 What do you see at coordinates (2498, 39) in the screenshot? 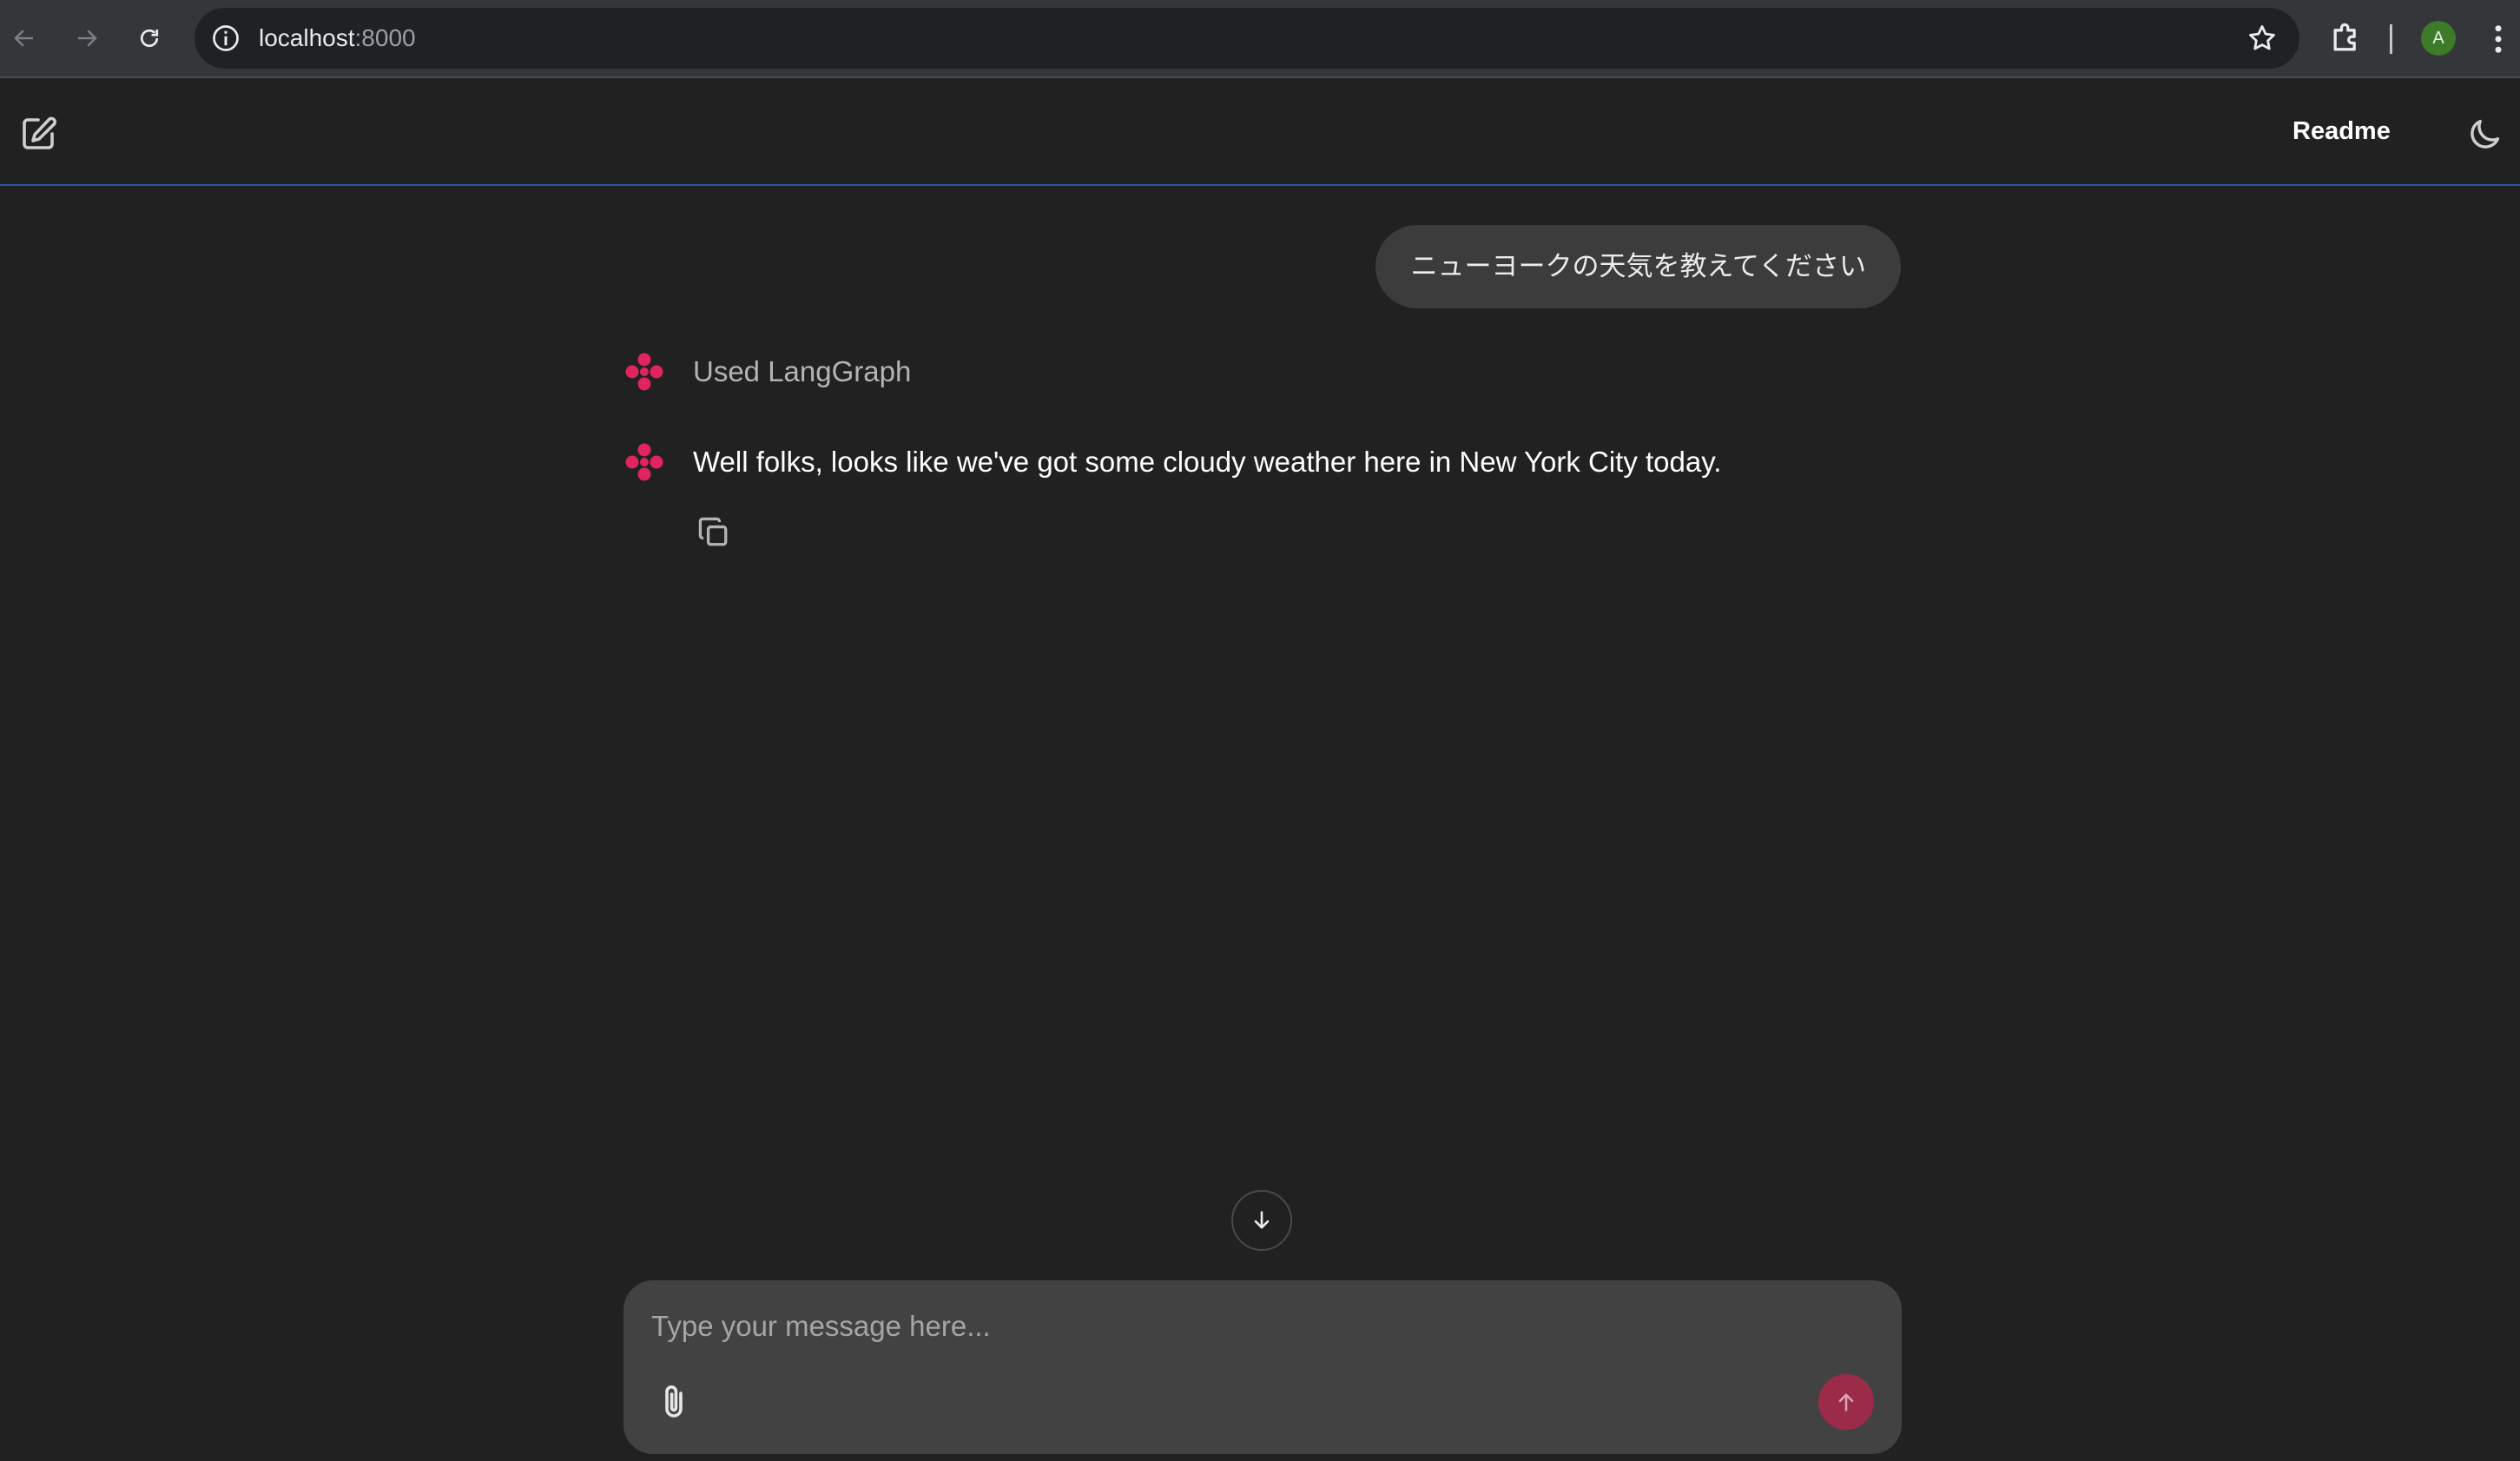
I see `browser-menu-icon` at bounding box center [2498, 39].